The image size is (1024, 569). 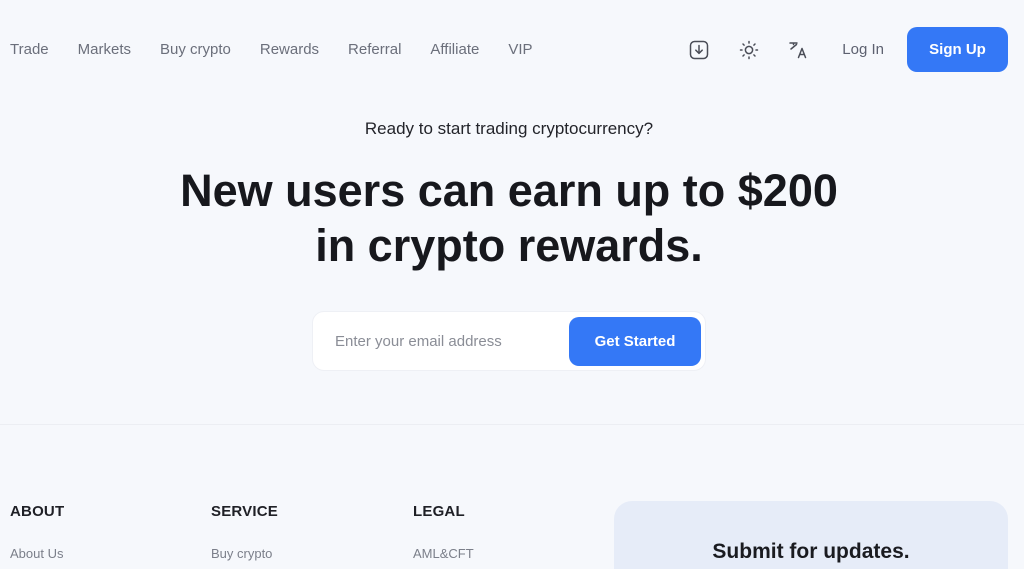 What do you see at coordinates (460, 341) in the screenshot?
I see `email-input` at bounding box center [460, 341].